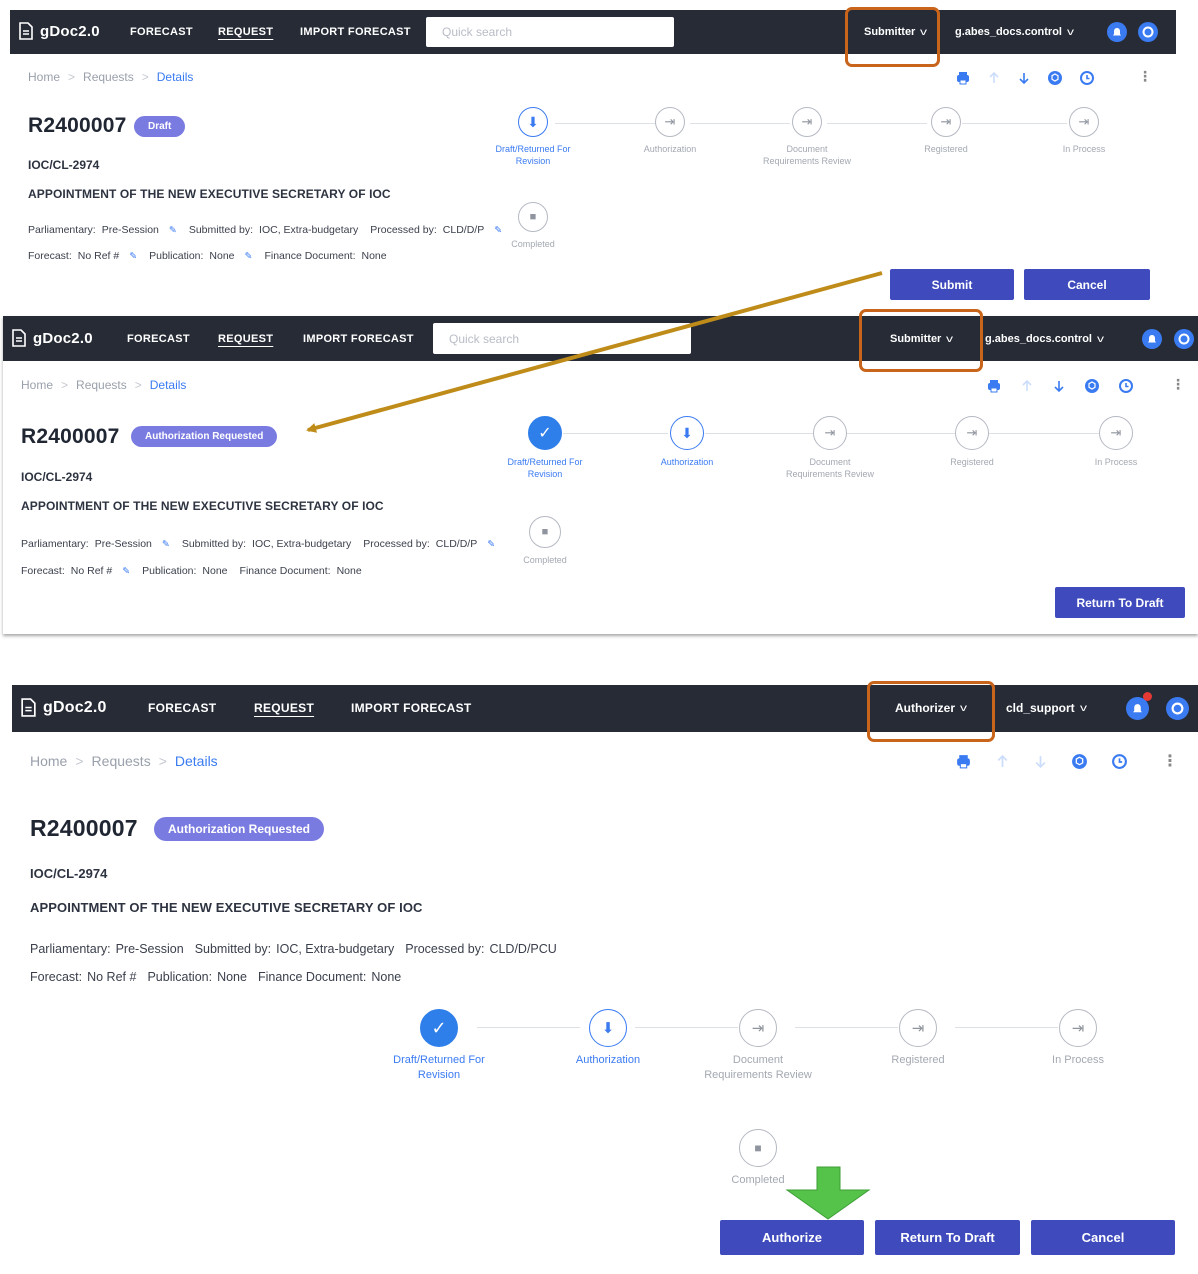 The height and width of the screenshot is (1274, 1198). Describe the element at coordinates (545, 448) in the screenshot. I see `step-draft: ✓ Draft/Returned For Revision` at that location.